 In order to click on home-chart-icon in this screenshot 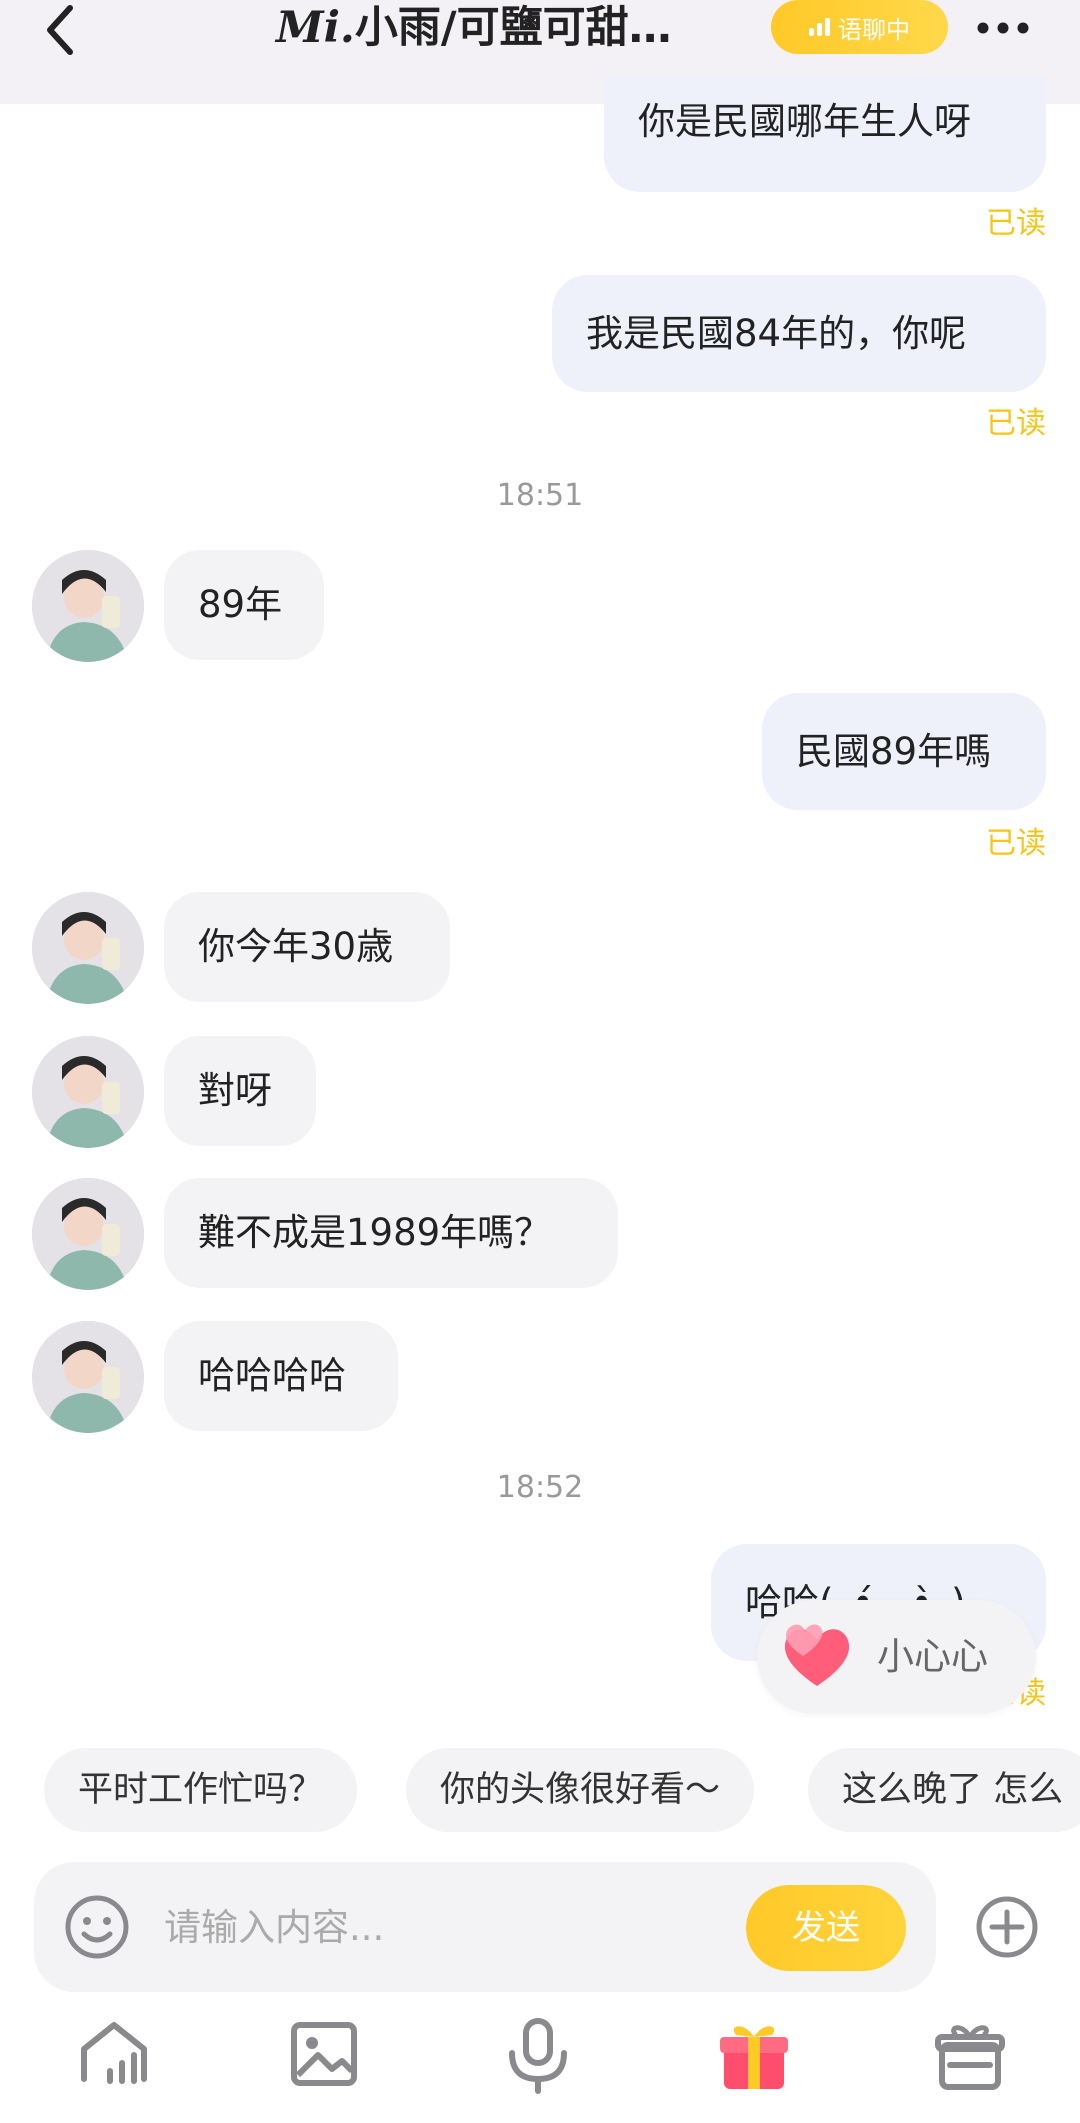, I will do `click(114, 2055)`.